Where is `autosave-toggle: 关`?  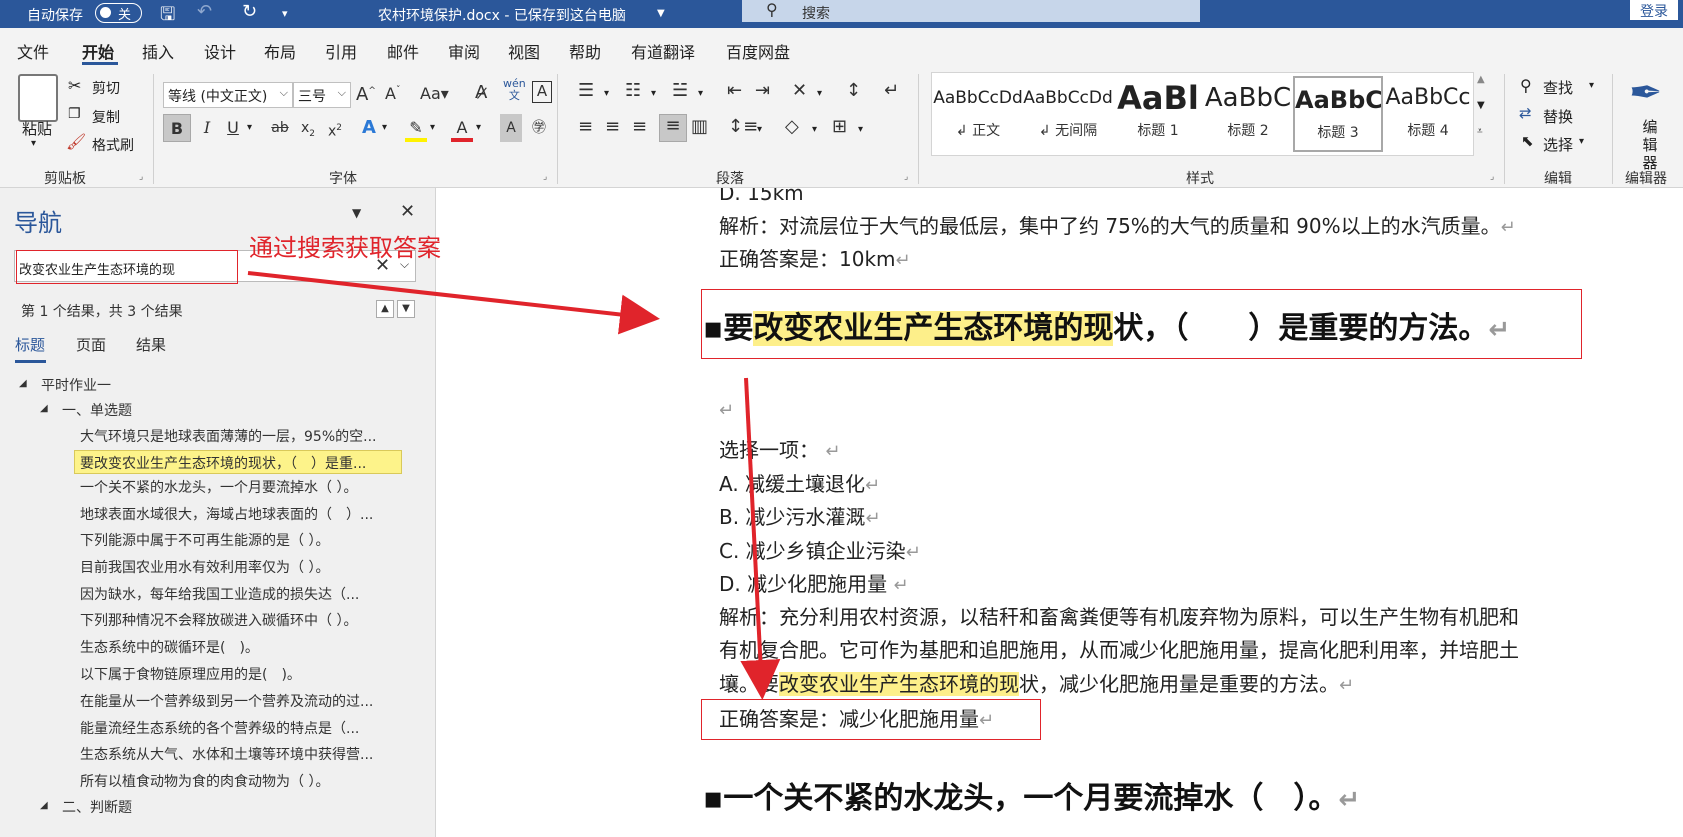
autosave-toggle: 关 is located at coordinates (118, 13).